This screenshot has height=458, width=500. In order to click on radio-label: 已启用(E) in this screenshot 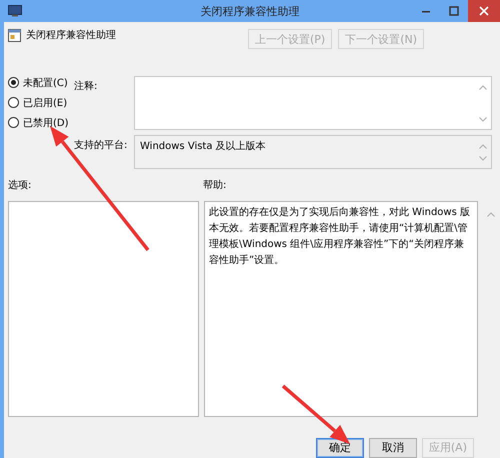, I will do `click(45, 103)`.